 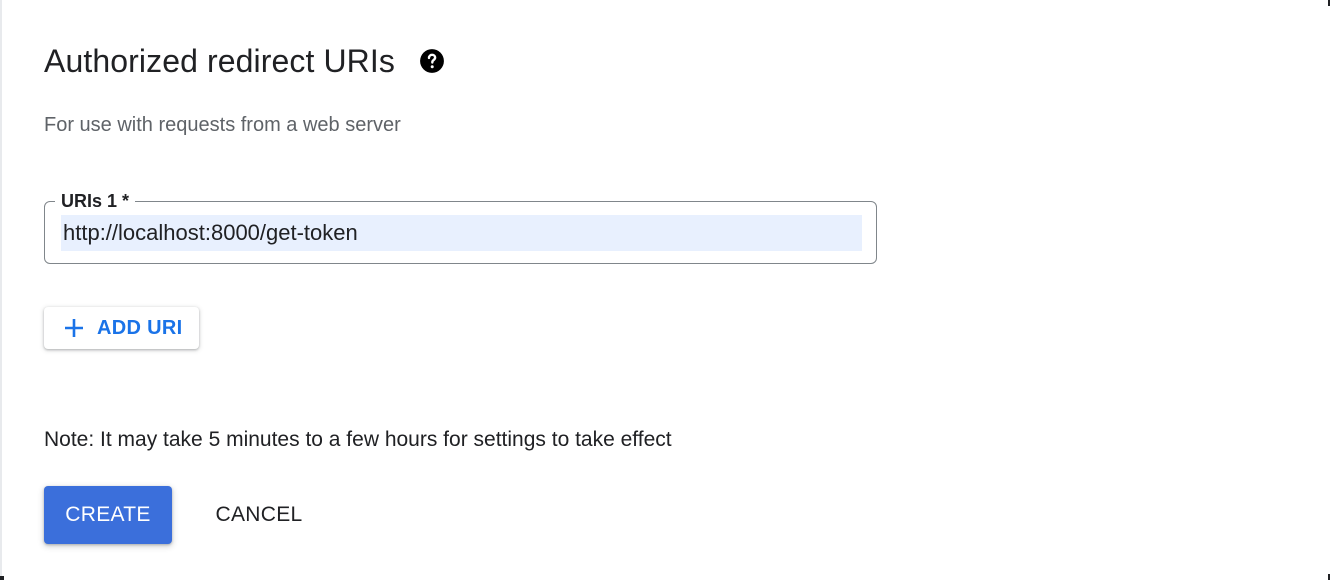 I want to click on cancel-button: CANCEL, so click(x=259, y=515).